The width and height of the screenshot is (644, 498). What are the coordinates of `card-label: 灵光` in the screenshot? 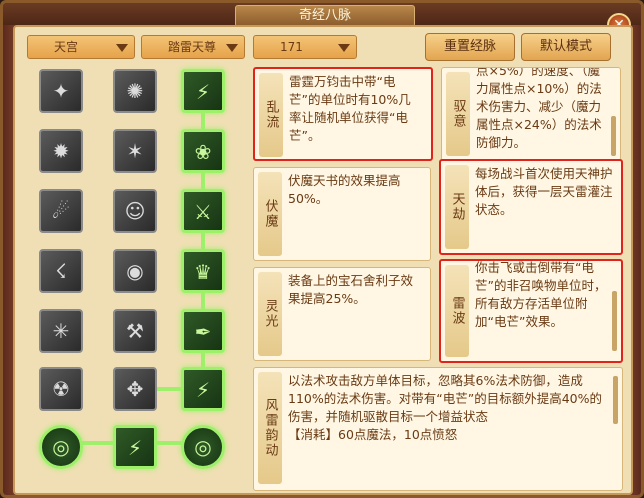 It's located at (270, 314).